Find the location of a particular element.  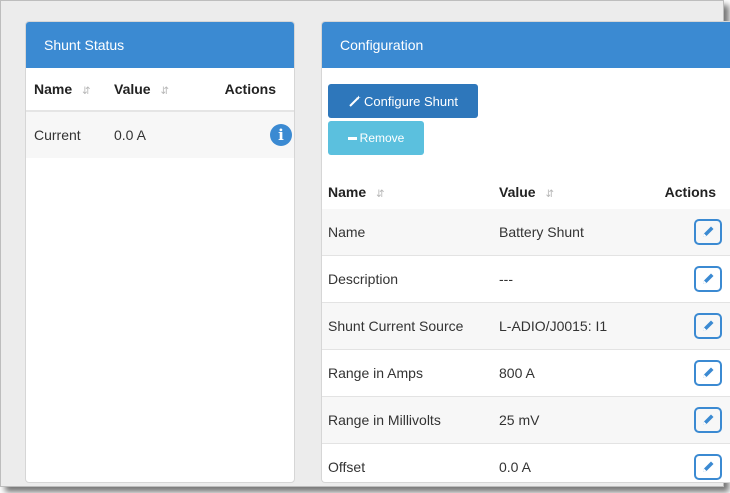

configure-shunt-button: Configure Shunt is located at coordinates (403, 101).